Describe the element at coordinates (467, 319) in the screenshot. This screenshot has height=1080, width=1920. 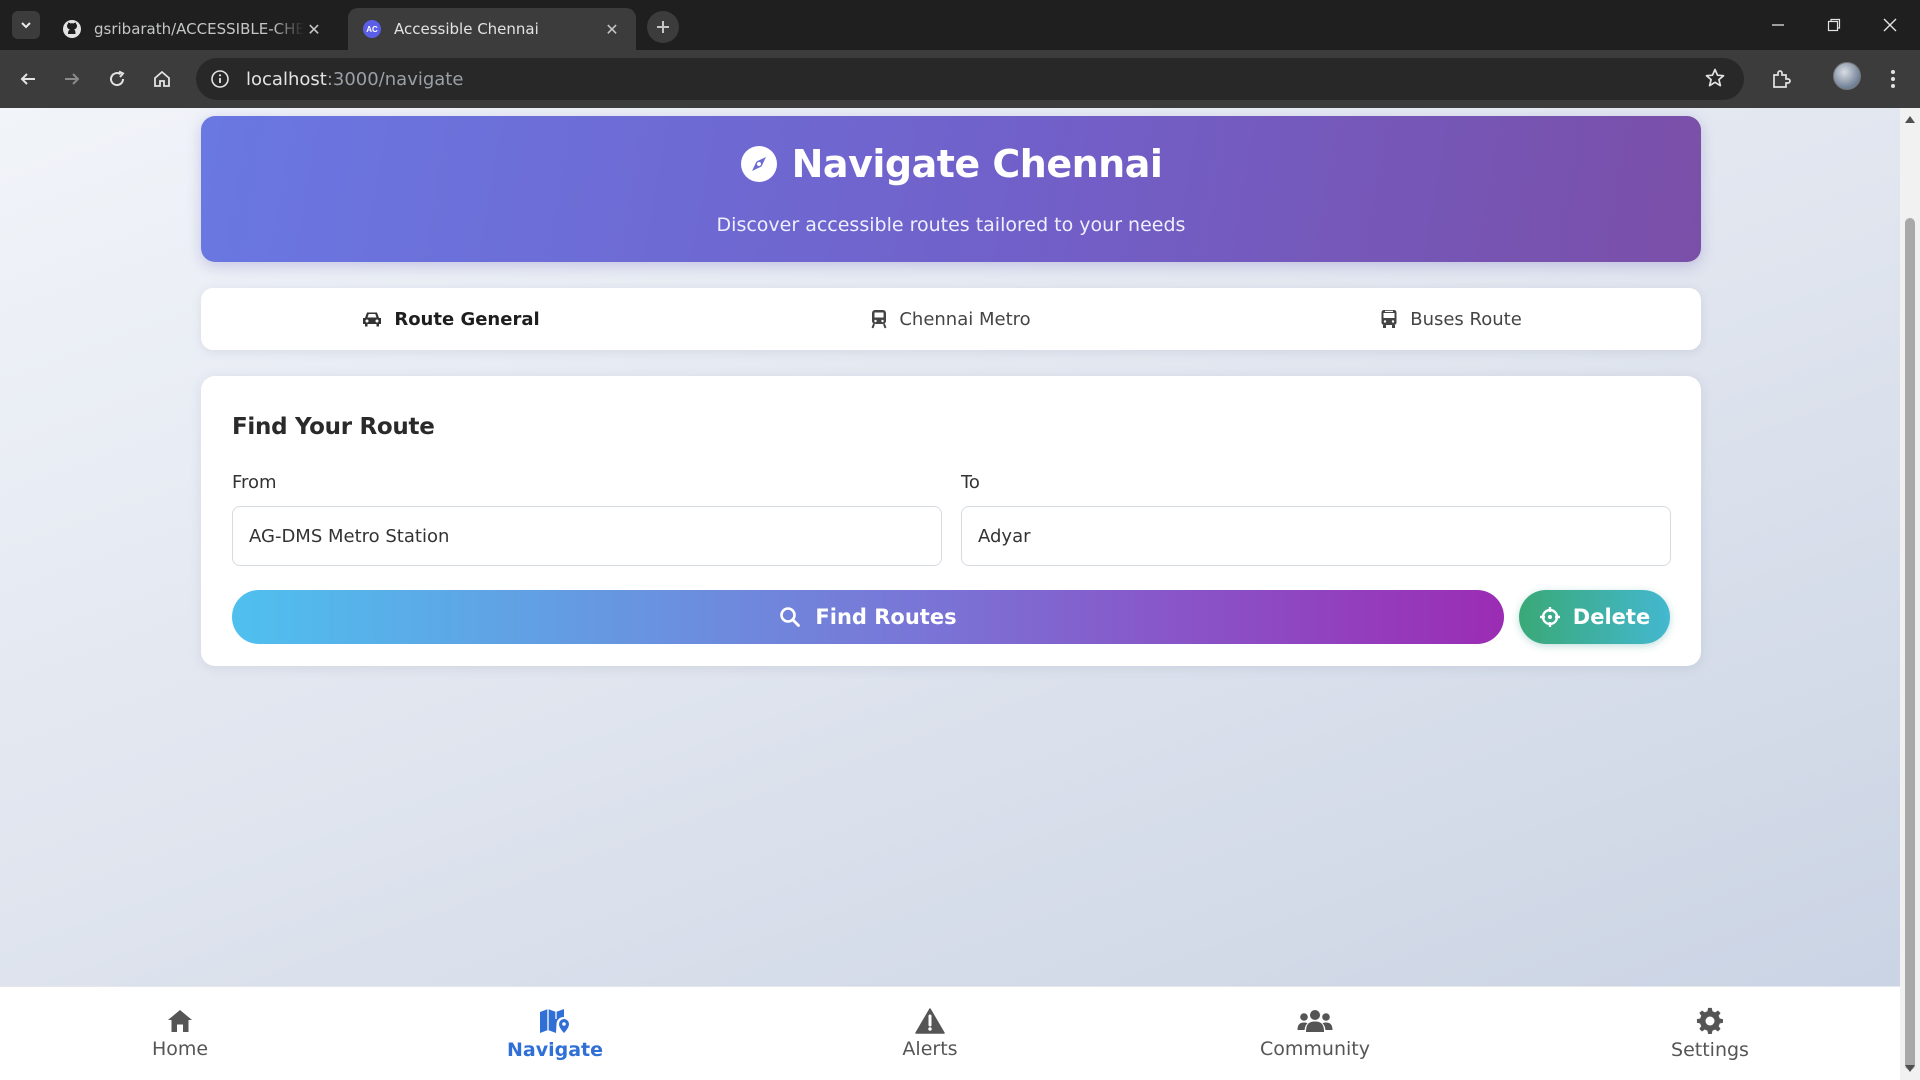
I see `tab-label: Route General` at that location.